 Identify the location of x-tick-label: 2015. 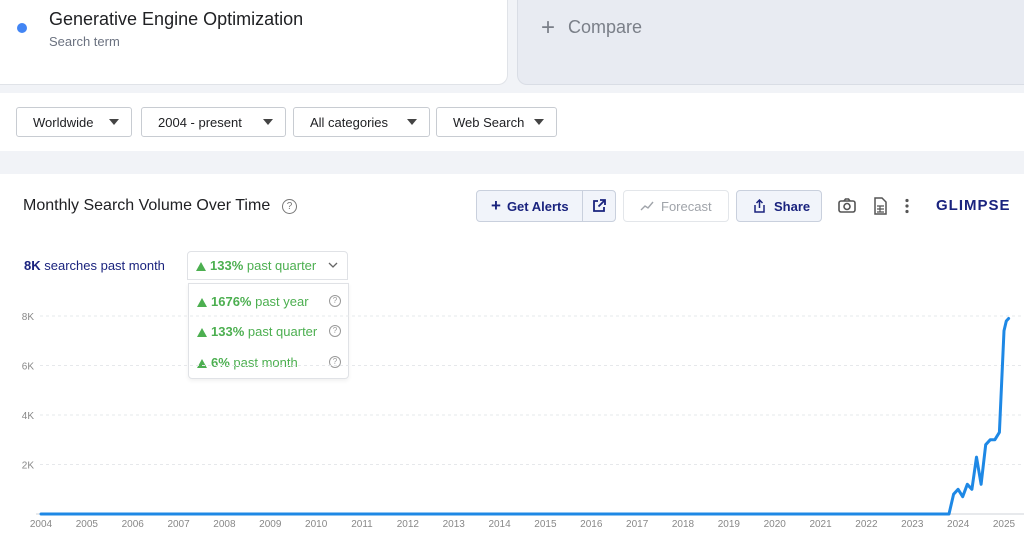
(545, 524).